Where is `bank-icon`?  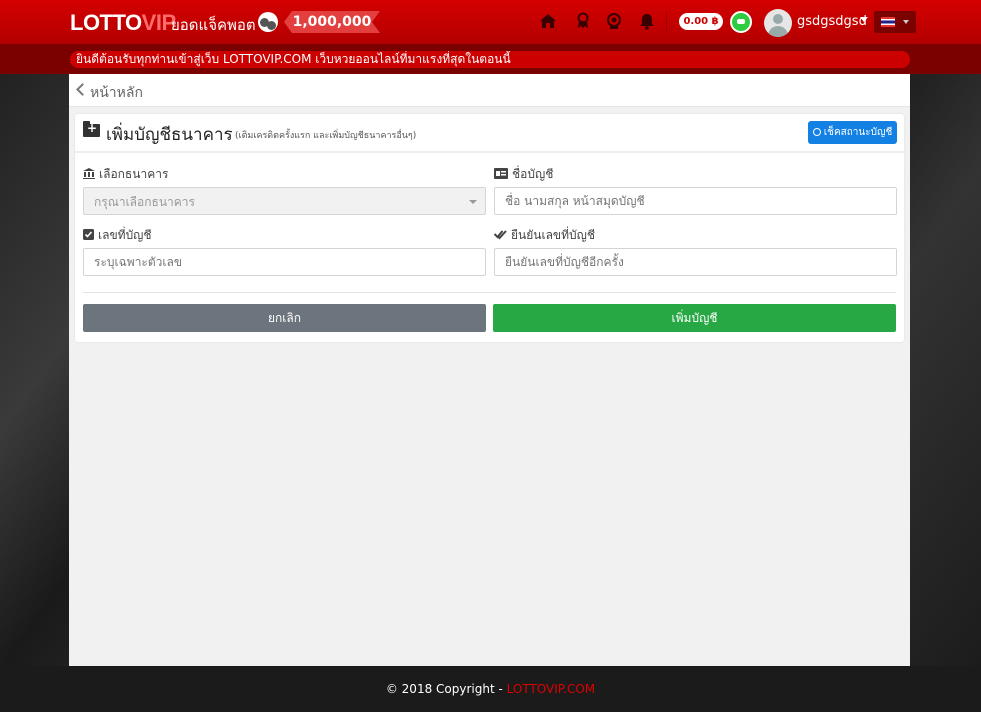
bank-icon is located at coordinates (89, 173).